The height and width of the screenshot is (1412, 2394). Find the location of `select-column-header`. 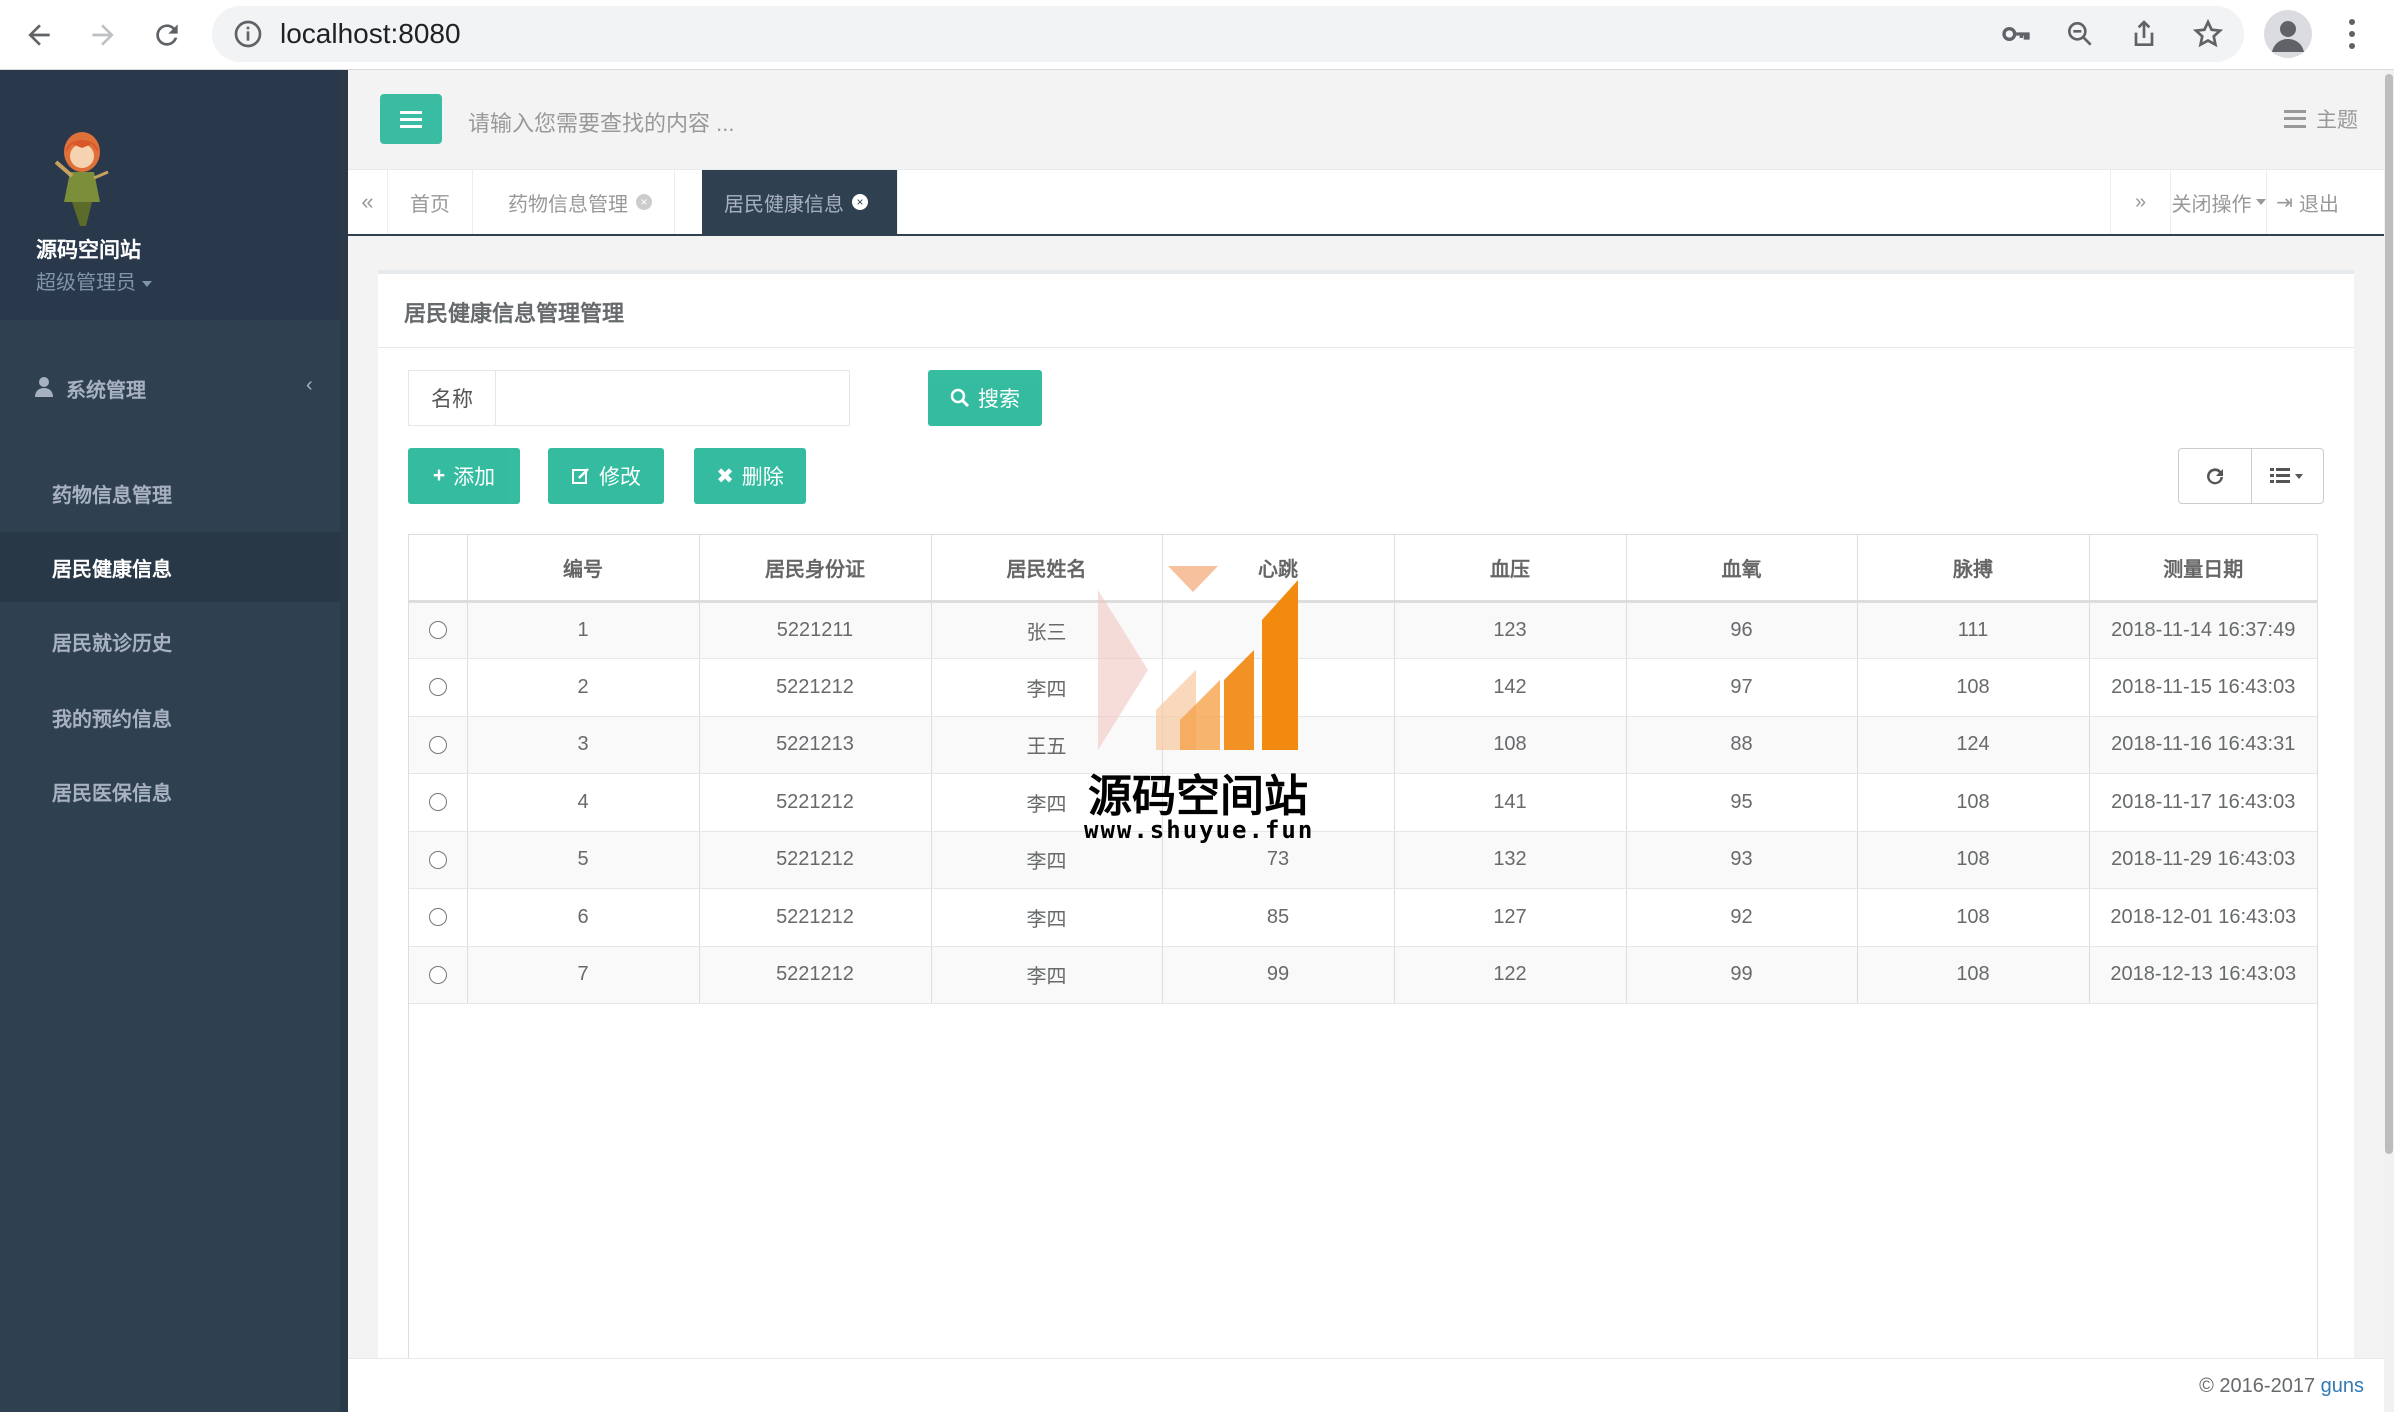

select-column-header is located at coordinates (438, 569).